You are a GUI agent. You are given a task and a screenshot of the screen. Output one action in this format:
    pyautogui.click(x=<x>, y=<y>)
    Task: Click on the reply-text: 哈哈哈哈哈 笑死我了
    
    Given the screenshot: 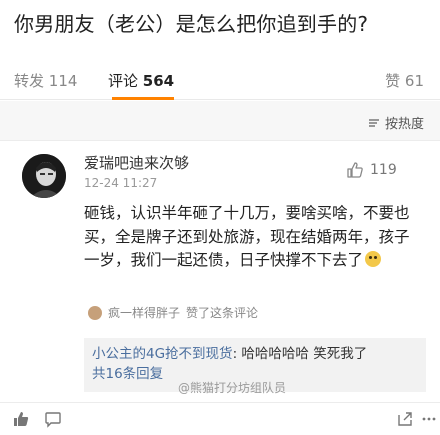 What is the action you would take?
    pyautogui.click(x=304, y=354)
    